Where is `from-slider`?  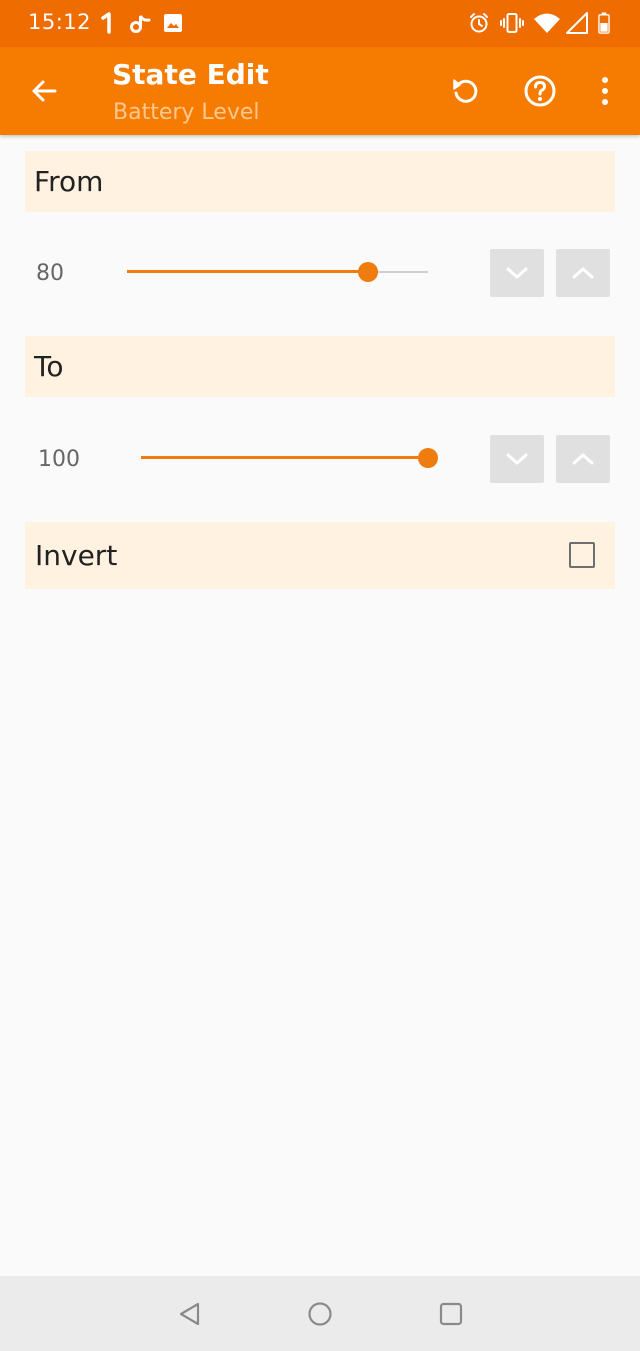
from-slider is located at coordinates (277, 272).